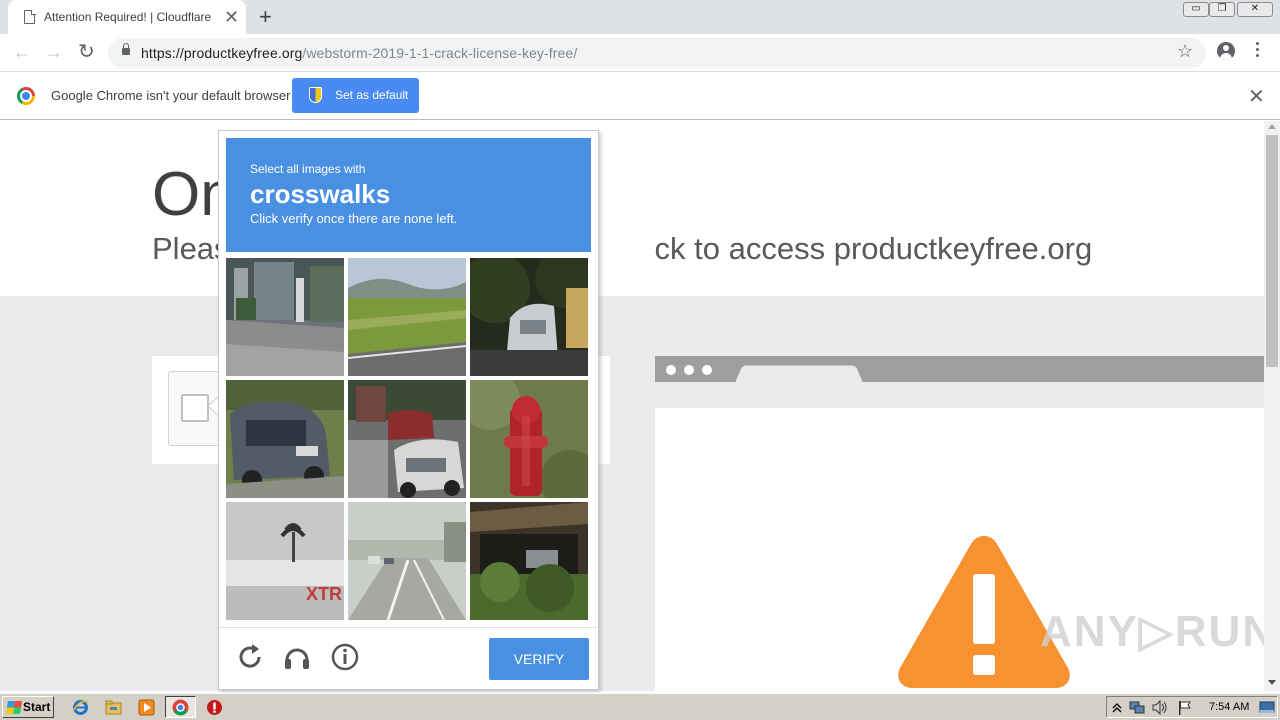 The height and width of the screenshot is (720, 1280). Describe the element at coordinates (86, 52) in the screenshot. I see `reload-button: ↻` at that location.